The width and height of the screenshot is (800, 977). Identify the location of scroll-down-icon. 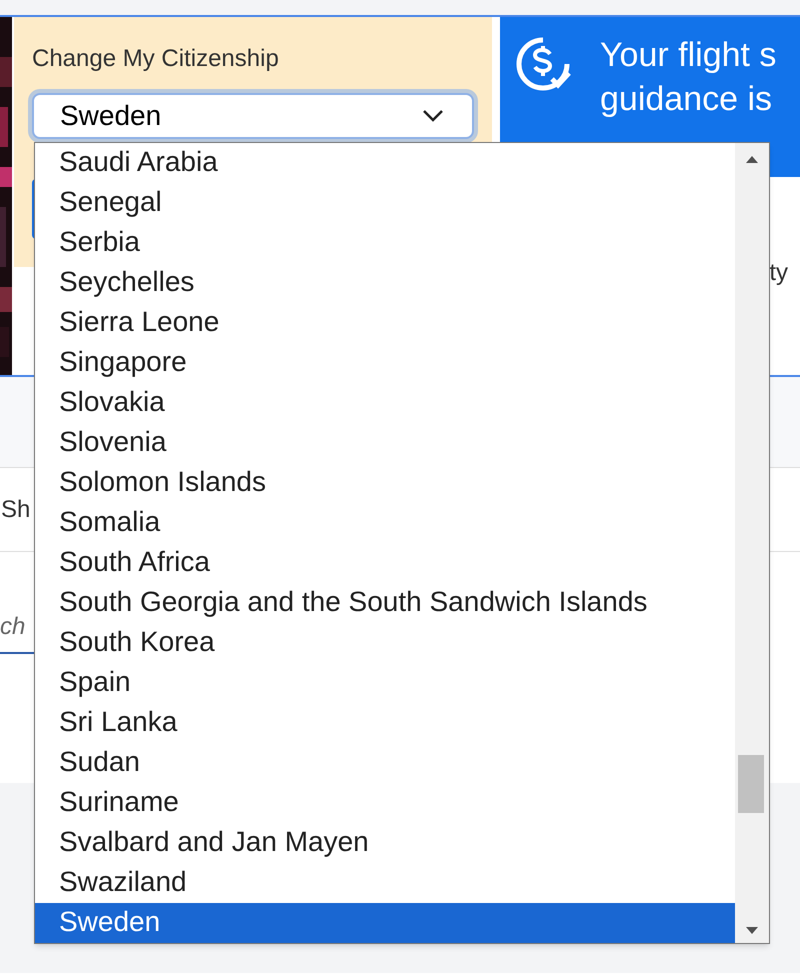
(752, 931).